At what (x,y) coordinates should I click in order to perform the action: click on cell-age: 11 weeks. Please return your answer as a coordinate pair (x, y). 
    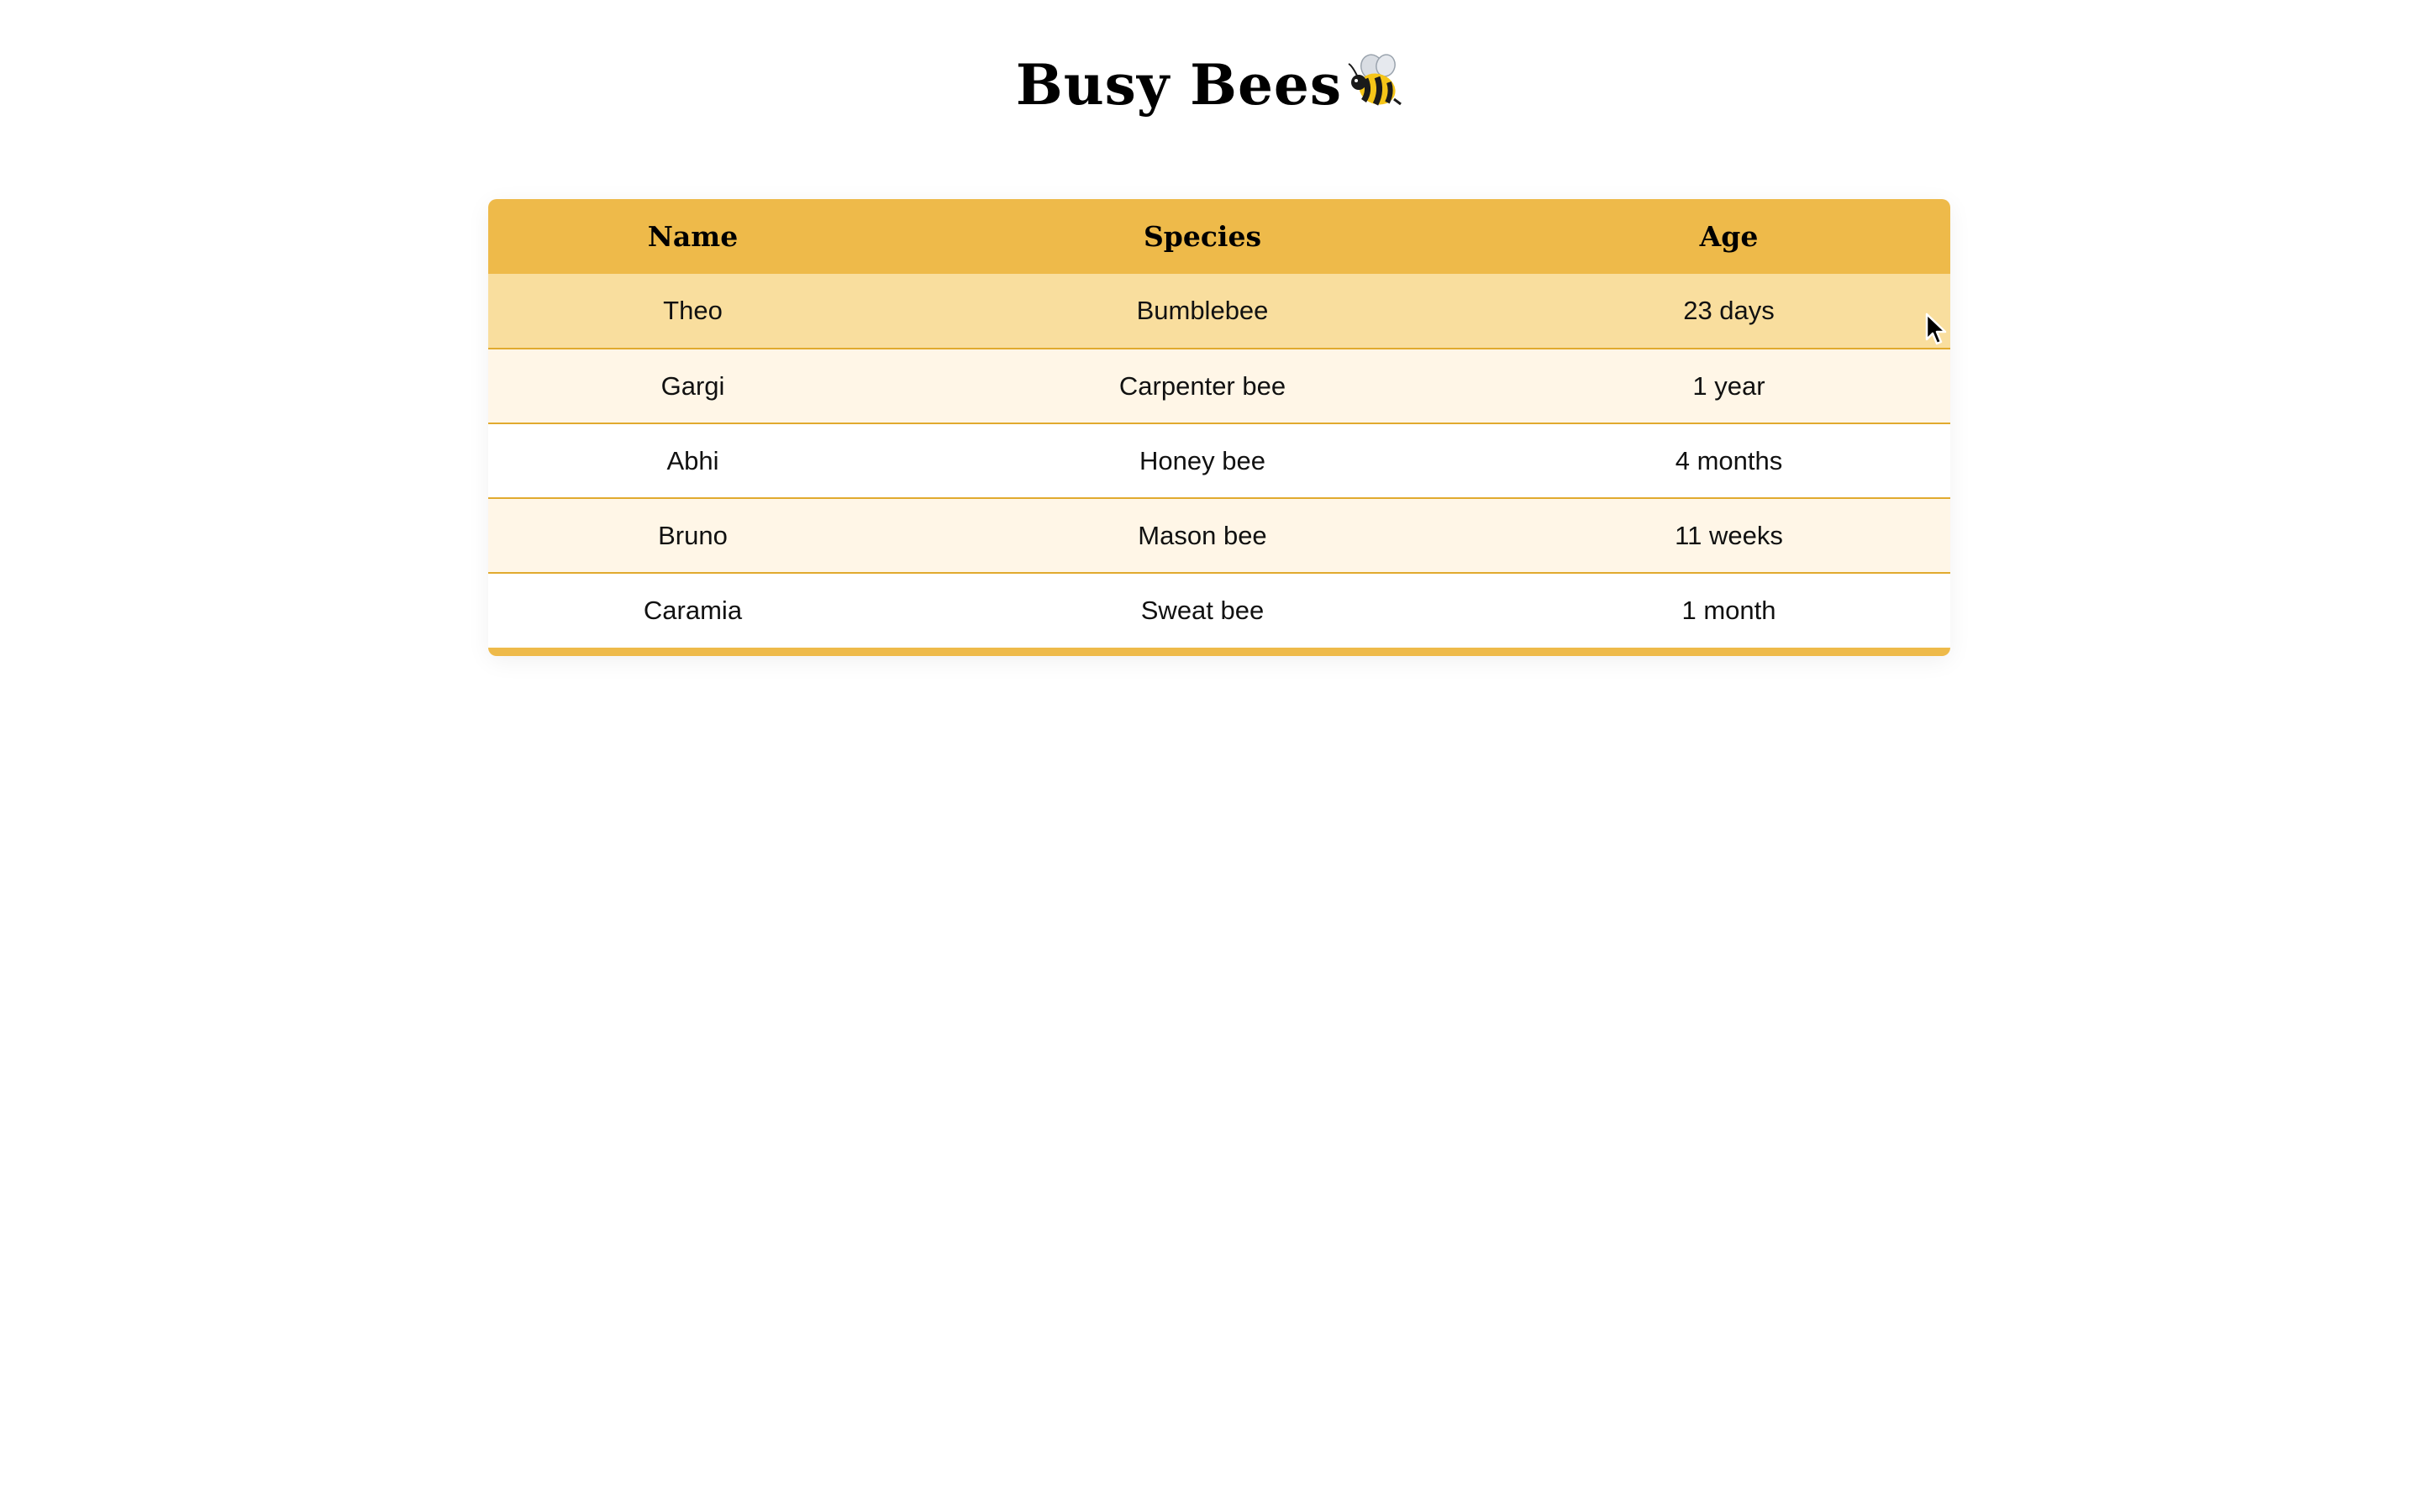
    Looking at the image, I should click on (1729, 535).